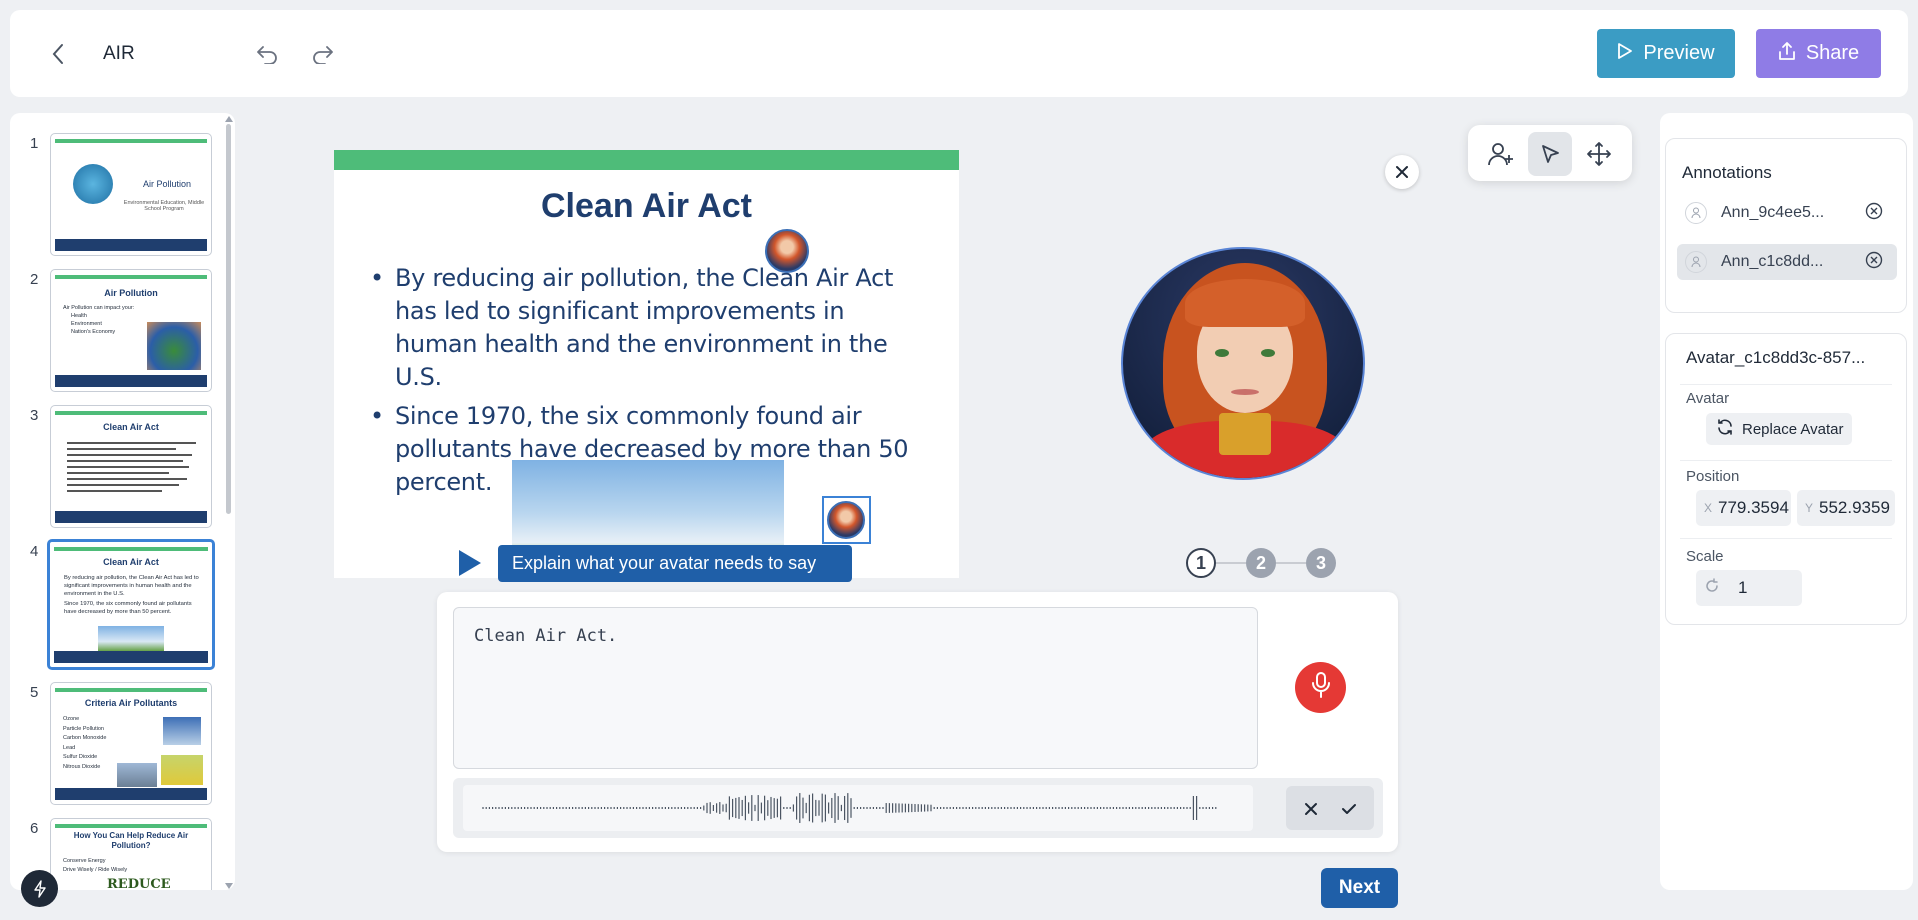 The width and height of the screenshot is (1918, 920). I want to click on refresh-icon, so click(1725, 429).